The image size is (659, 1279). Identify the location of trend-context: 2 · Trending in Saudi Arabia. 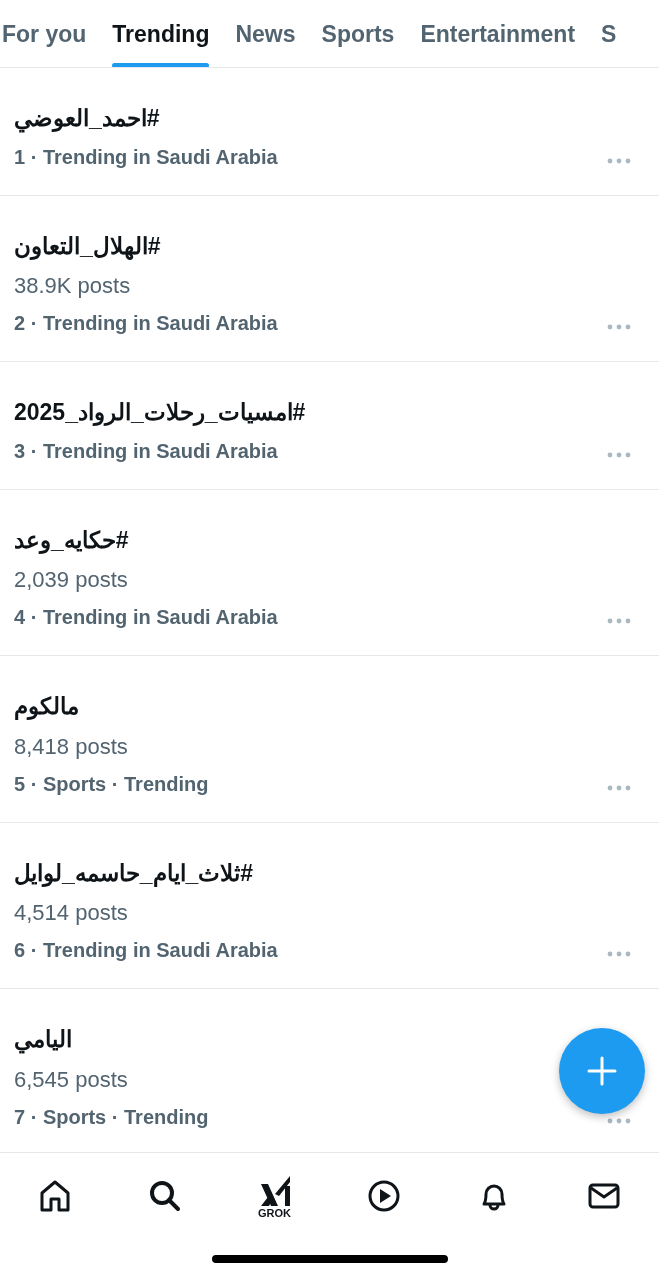
(146, 323).